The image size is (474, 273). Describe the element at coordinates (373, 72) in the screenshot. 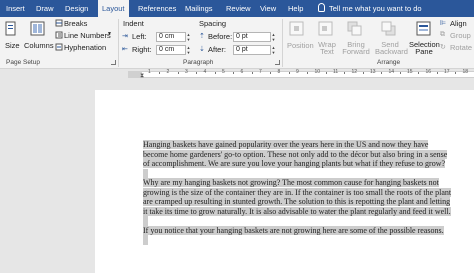

I see `ruler-number: 13` at that location.